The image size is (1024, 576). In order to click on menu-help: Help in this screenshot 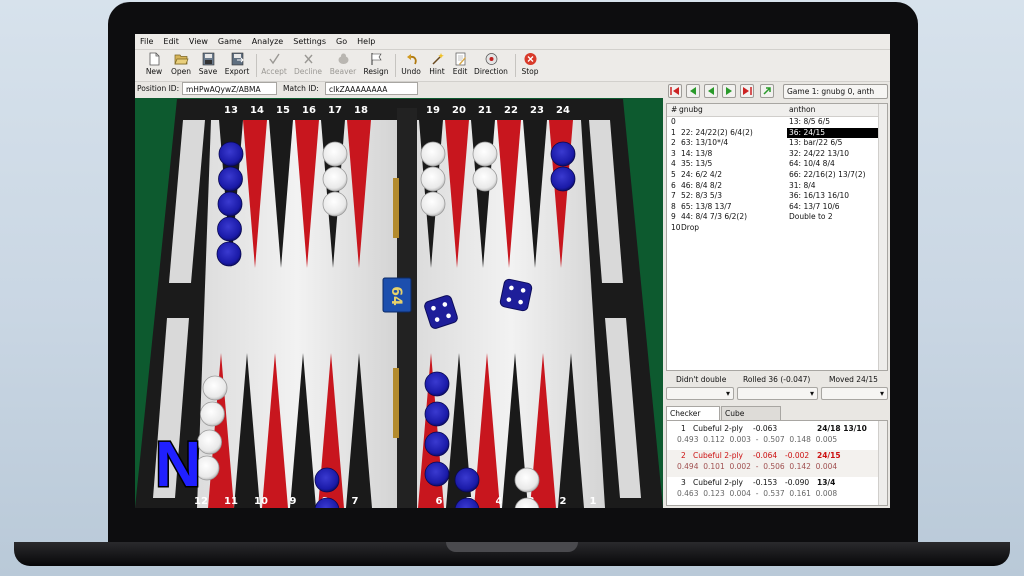, I will do `click(366, 41)`.